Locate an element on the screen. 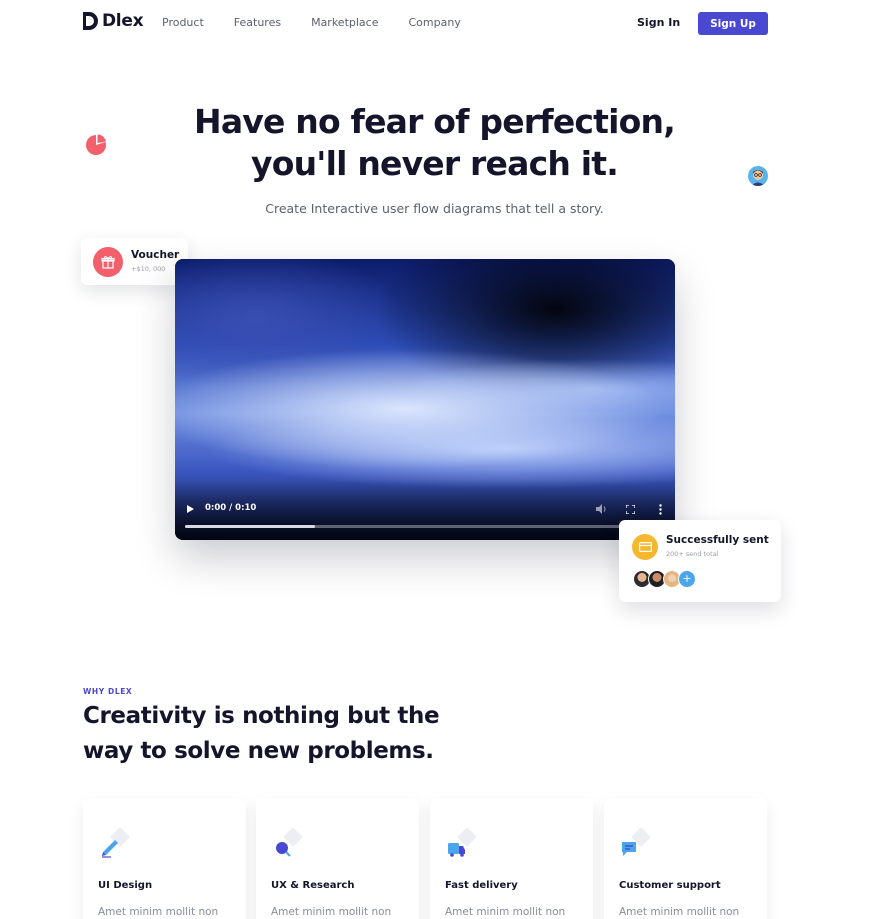  voucher-card: Voucher +$10, 000 is located at coordinates (134, 261).